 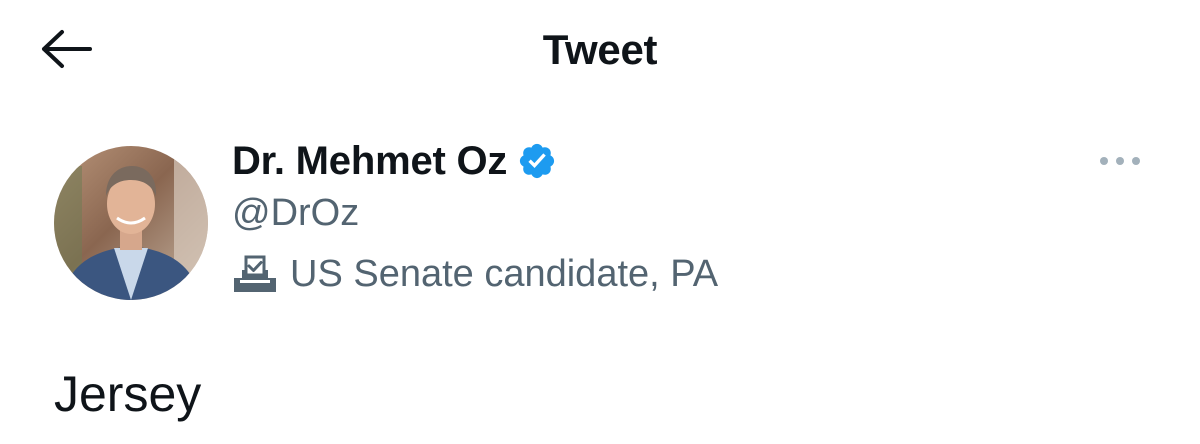 I want to click on more-horizontal-icon, so click(x=1120, y=161).